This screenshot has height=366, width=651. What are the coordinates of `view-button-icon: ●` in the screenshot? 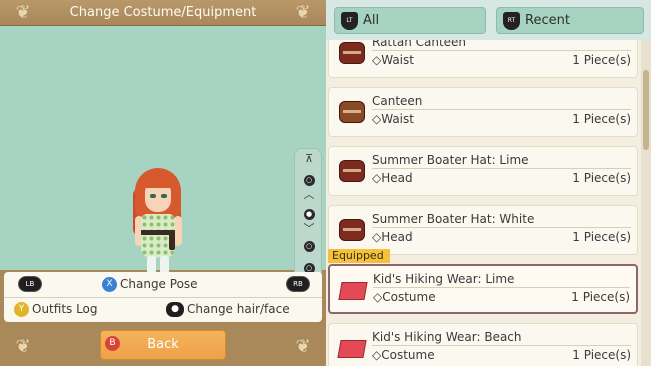 It's located at (175, 309).